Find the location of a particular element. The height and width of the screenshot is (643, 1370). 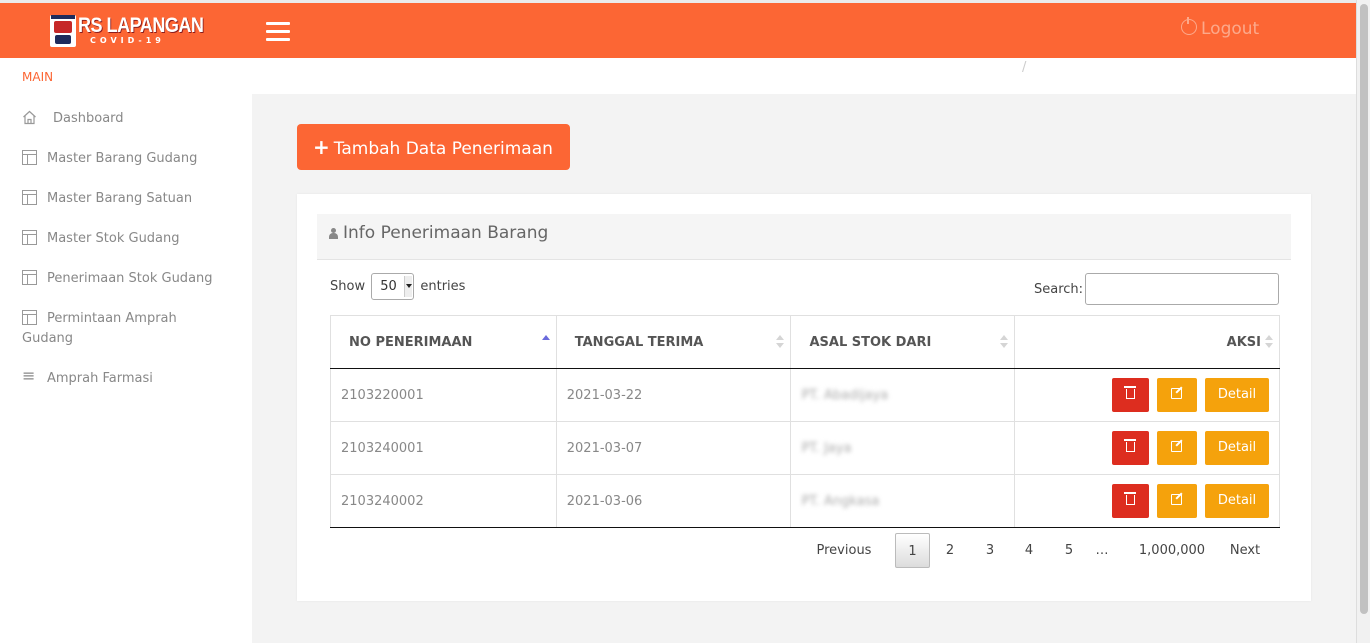

sidebar-item-penerimaan-stok-gudang: Penerimaan Stok Gudang is located at coordinates (117, 278).